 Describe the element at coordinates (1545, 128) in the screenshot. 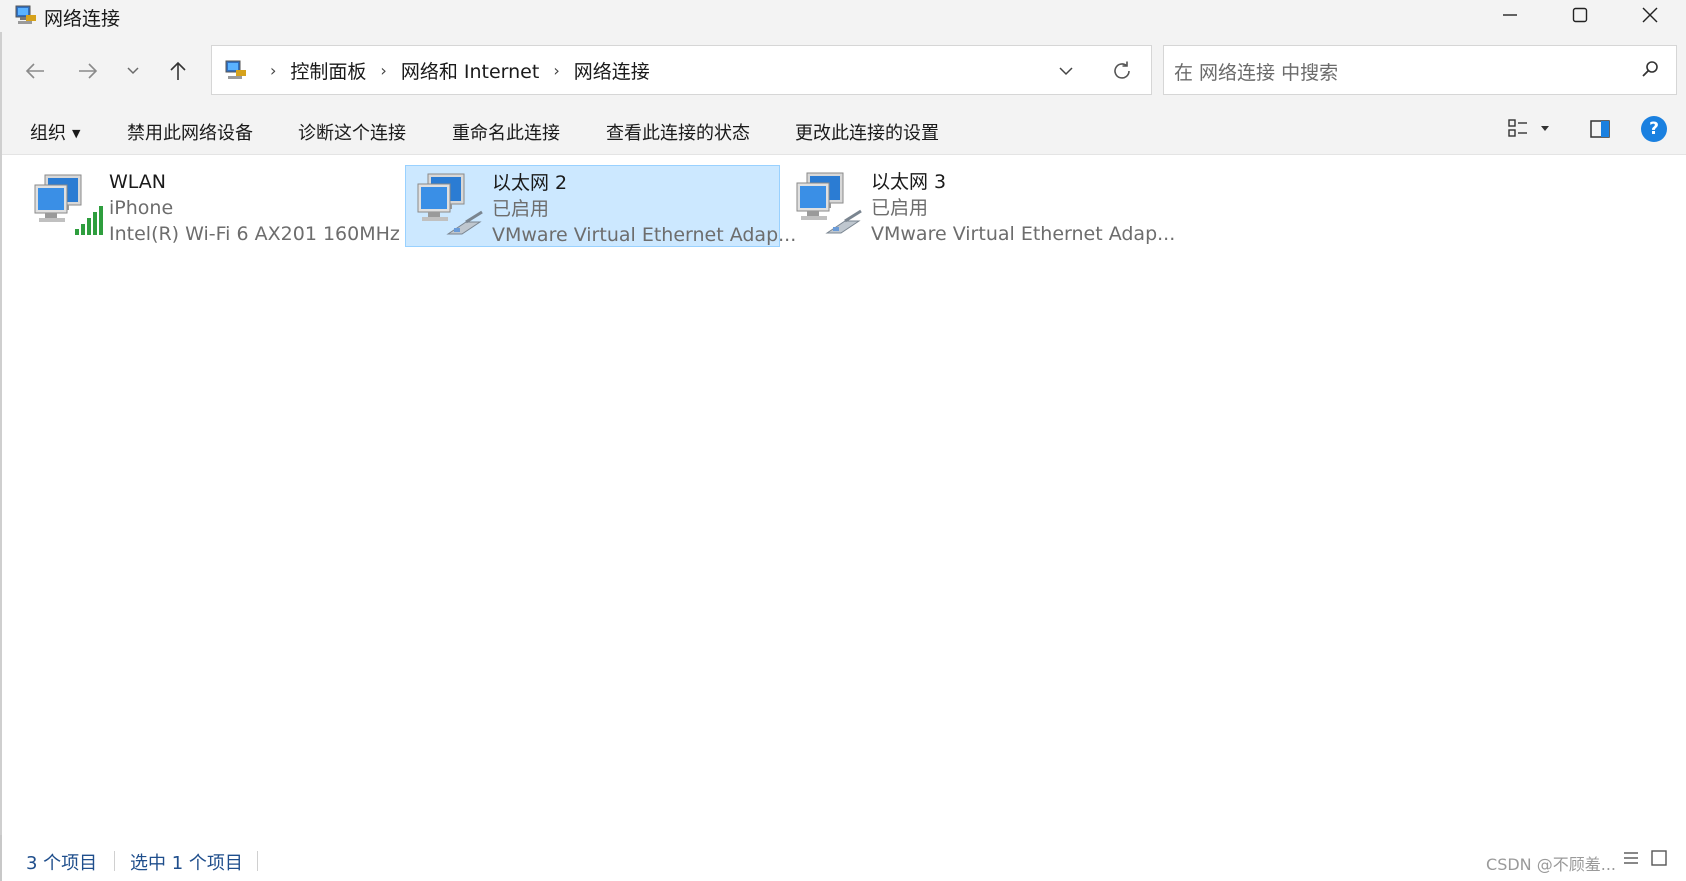

I see `caret-down-icon` at that location.